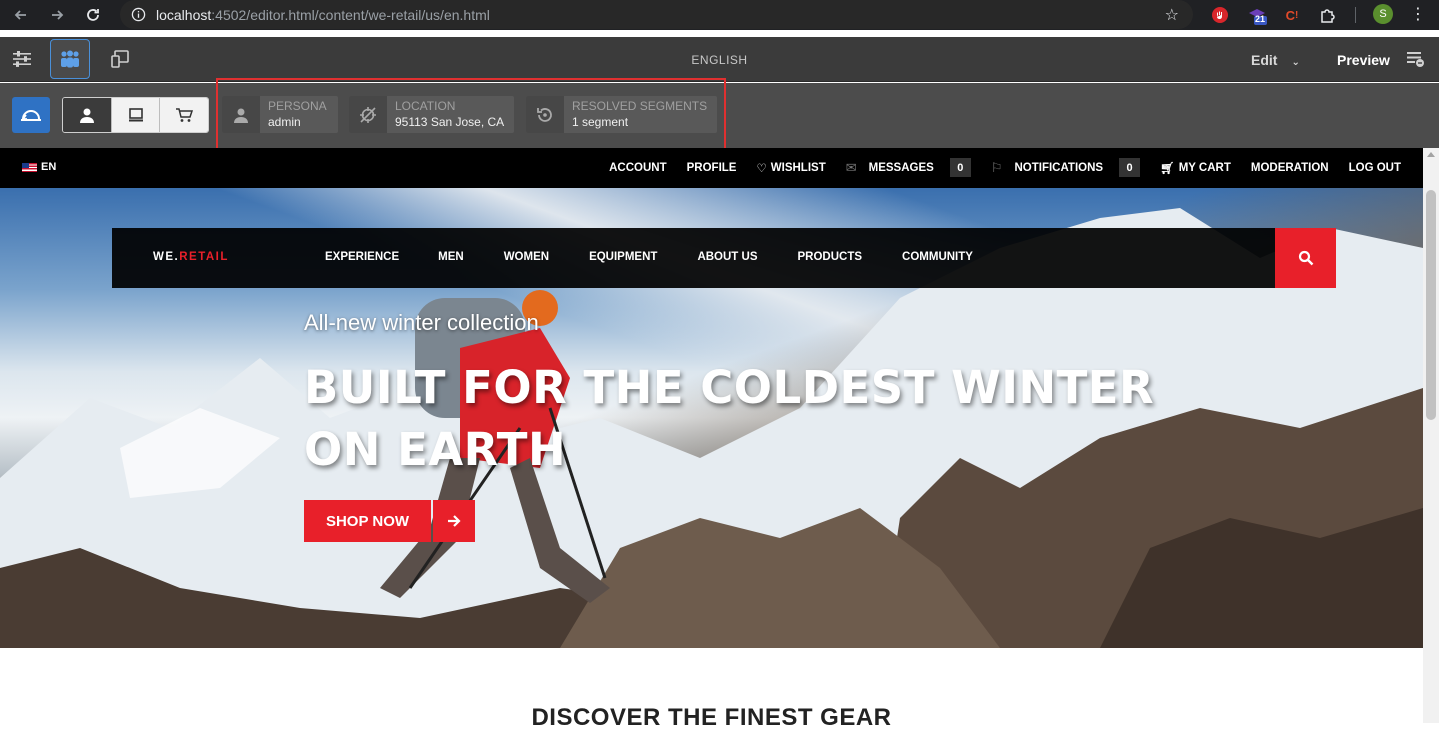 The image size is (1439, 732). I want to click on mode-dropdown: Edit ⌄, so click(1275, 60).